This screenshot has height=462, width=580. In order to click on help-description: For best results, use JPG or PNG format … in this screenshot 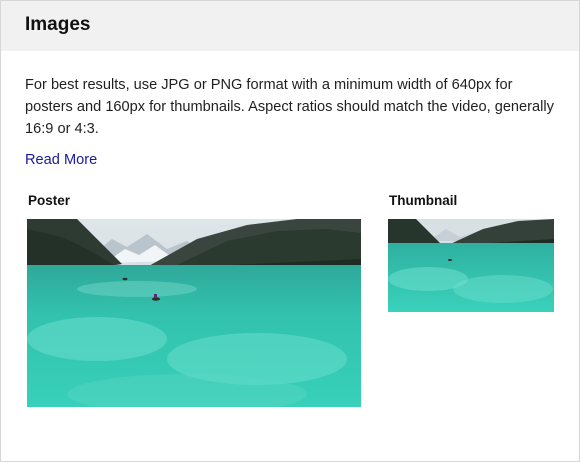, I will do `click(289, 107)`.